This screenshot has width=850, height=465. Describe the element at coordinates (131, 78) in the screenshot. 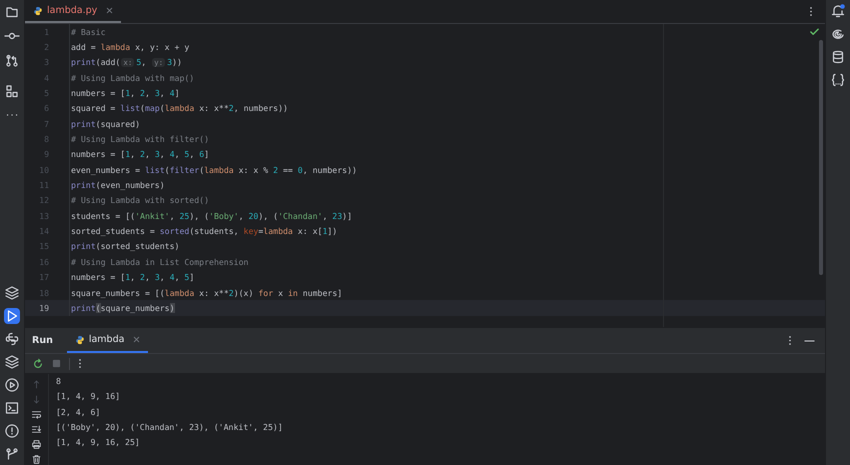

I see `code-line: # Using Lambda with map()` at that location.